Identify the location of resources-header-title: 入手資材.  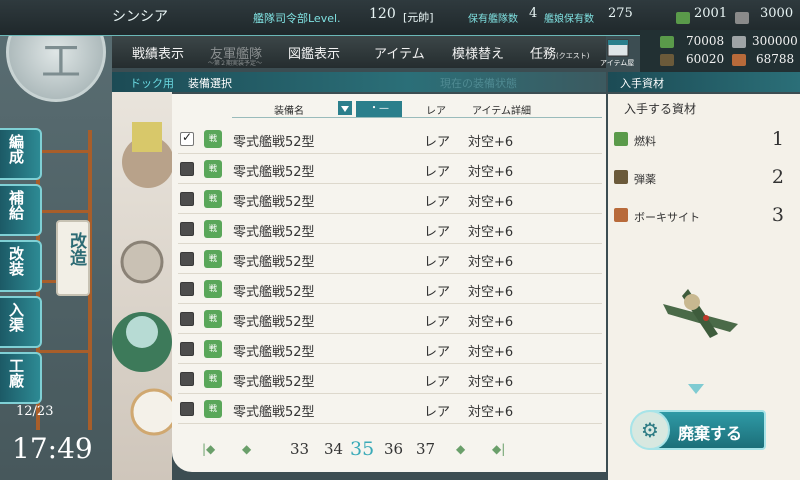
(642, 83).